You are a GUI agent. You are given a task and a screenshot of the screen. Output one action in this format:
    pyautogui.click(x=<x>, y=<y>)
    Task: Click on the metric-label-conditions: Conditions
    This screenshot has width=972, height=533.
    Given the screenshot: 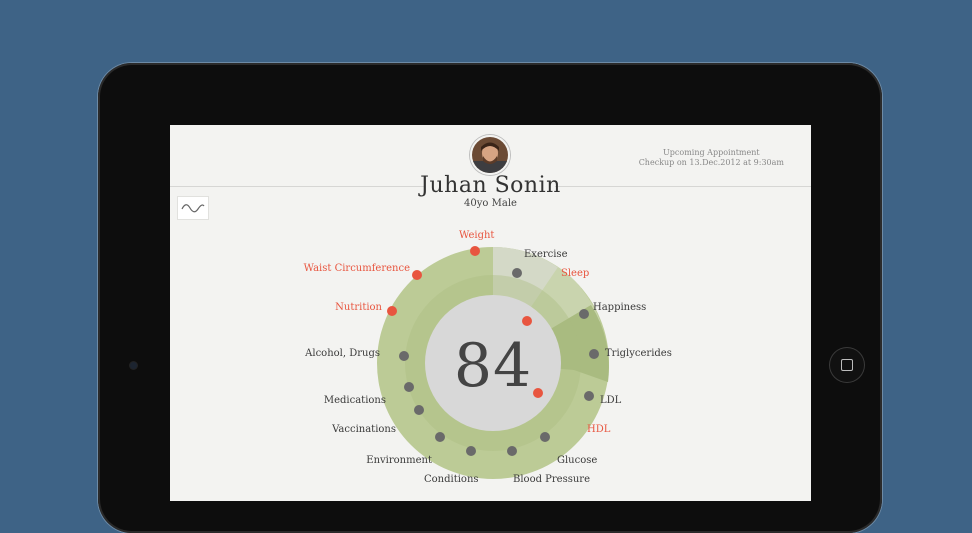 What is the action you would take?
    pyautogui.click(x=451, y=479)
    